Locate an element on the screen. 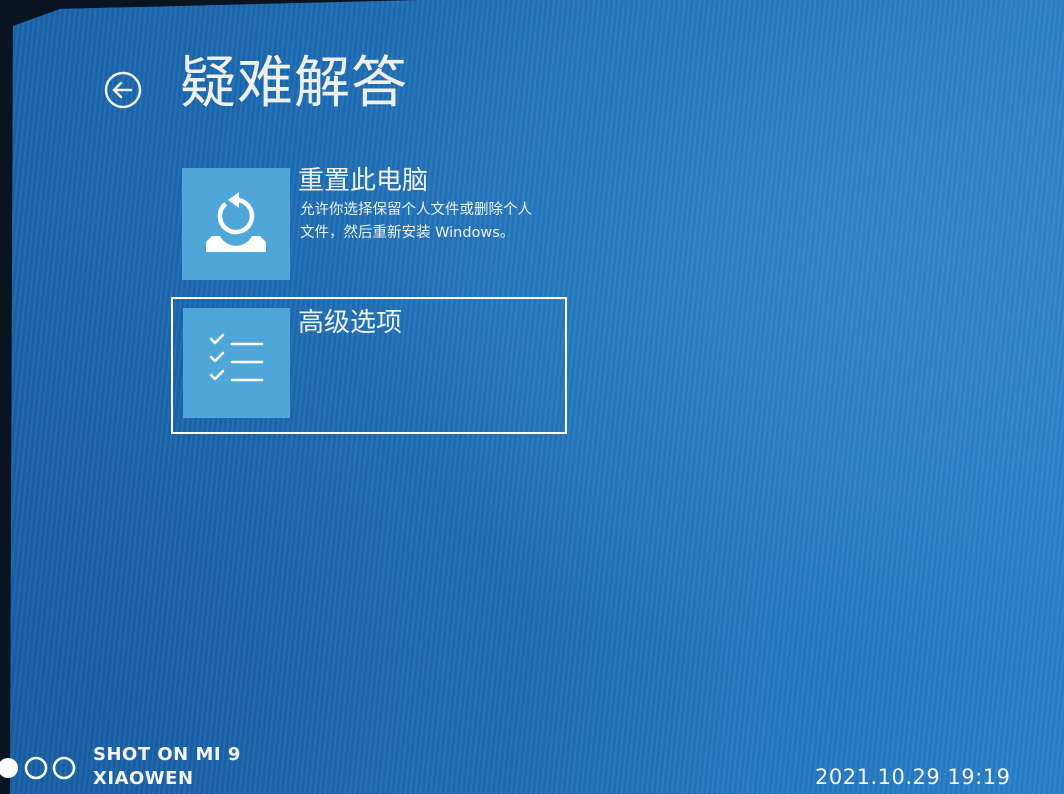  option-description-line: 文件，然后重新安装 Windows。 is located at coordinates (407, 233).